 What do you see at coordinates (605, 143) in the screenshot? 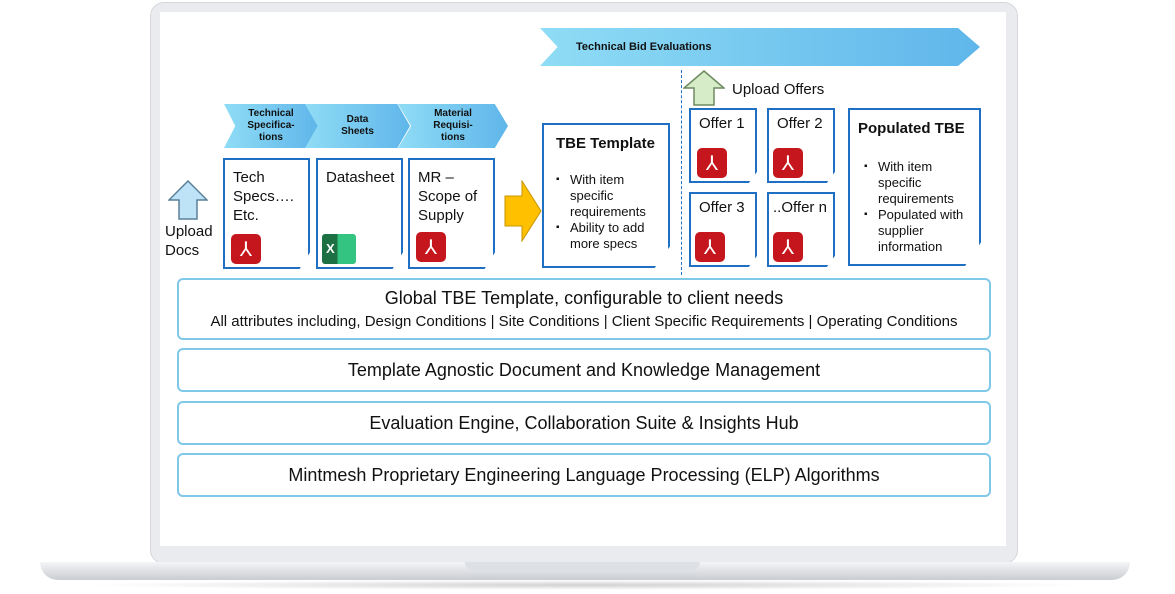
I see `tbe-template-title: TBE Template` at bounding box center [605, 143].